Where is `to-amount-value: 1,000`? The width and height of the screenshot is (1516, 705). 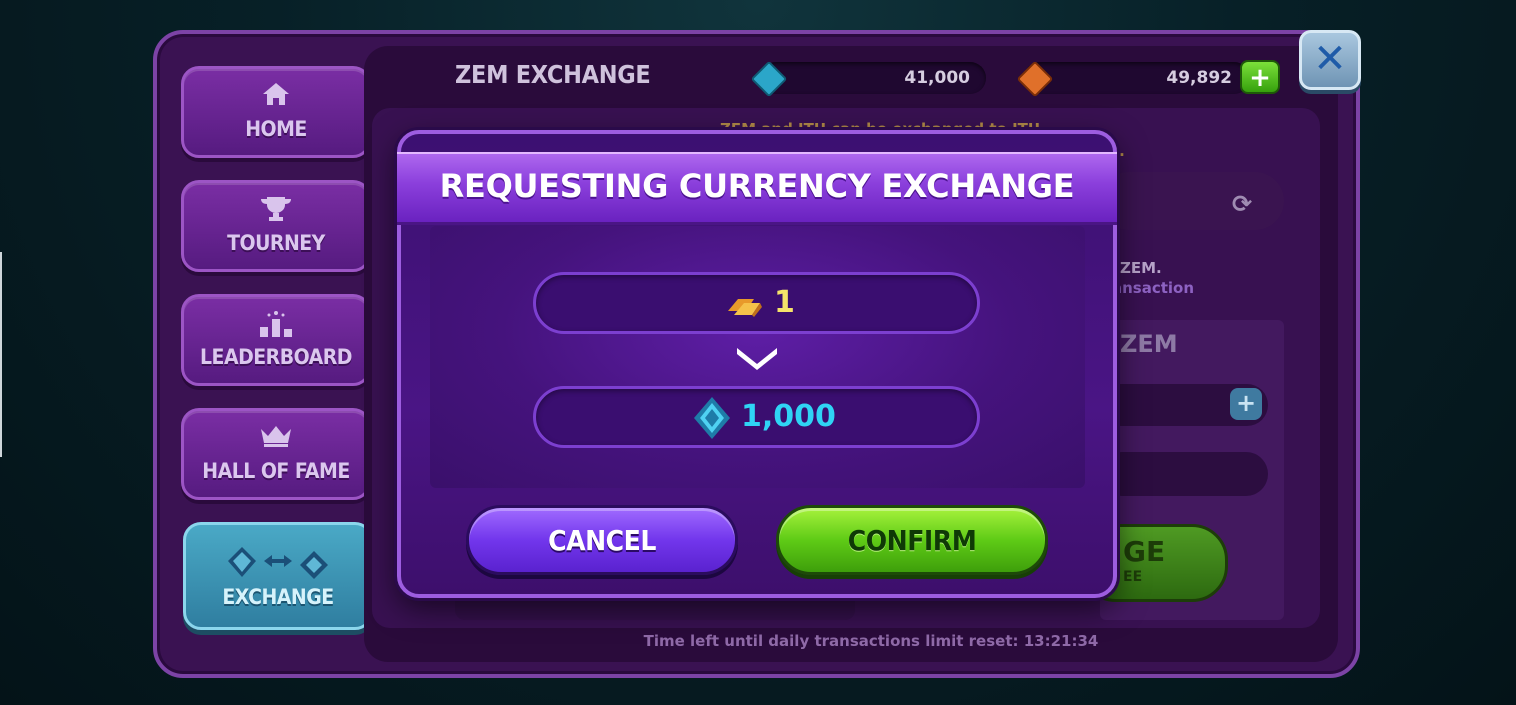
to-amount-value: 1,000 is located at coordinates (788, 416).